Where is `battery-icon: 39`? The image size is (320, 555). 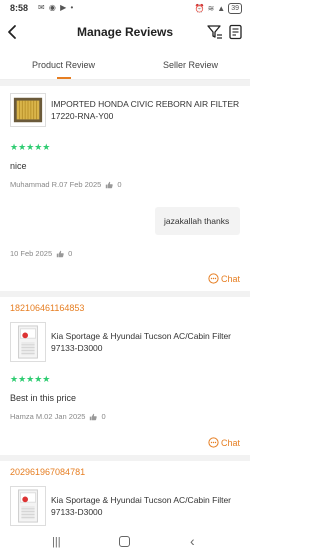 battery-icon: 39 is located at coordinates (235, 8).